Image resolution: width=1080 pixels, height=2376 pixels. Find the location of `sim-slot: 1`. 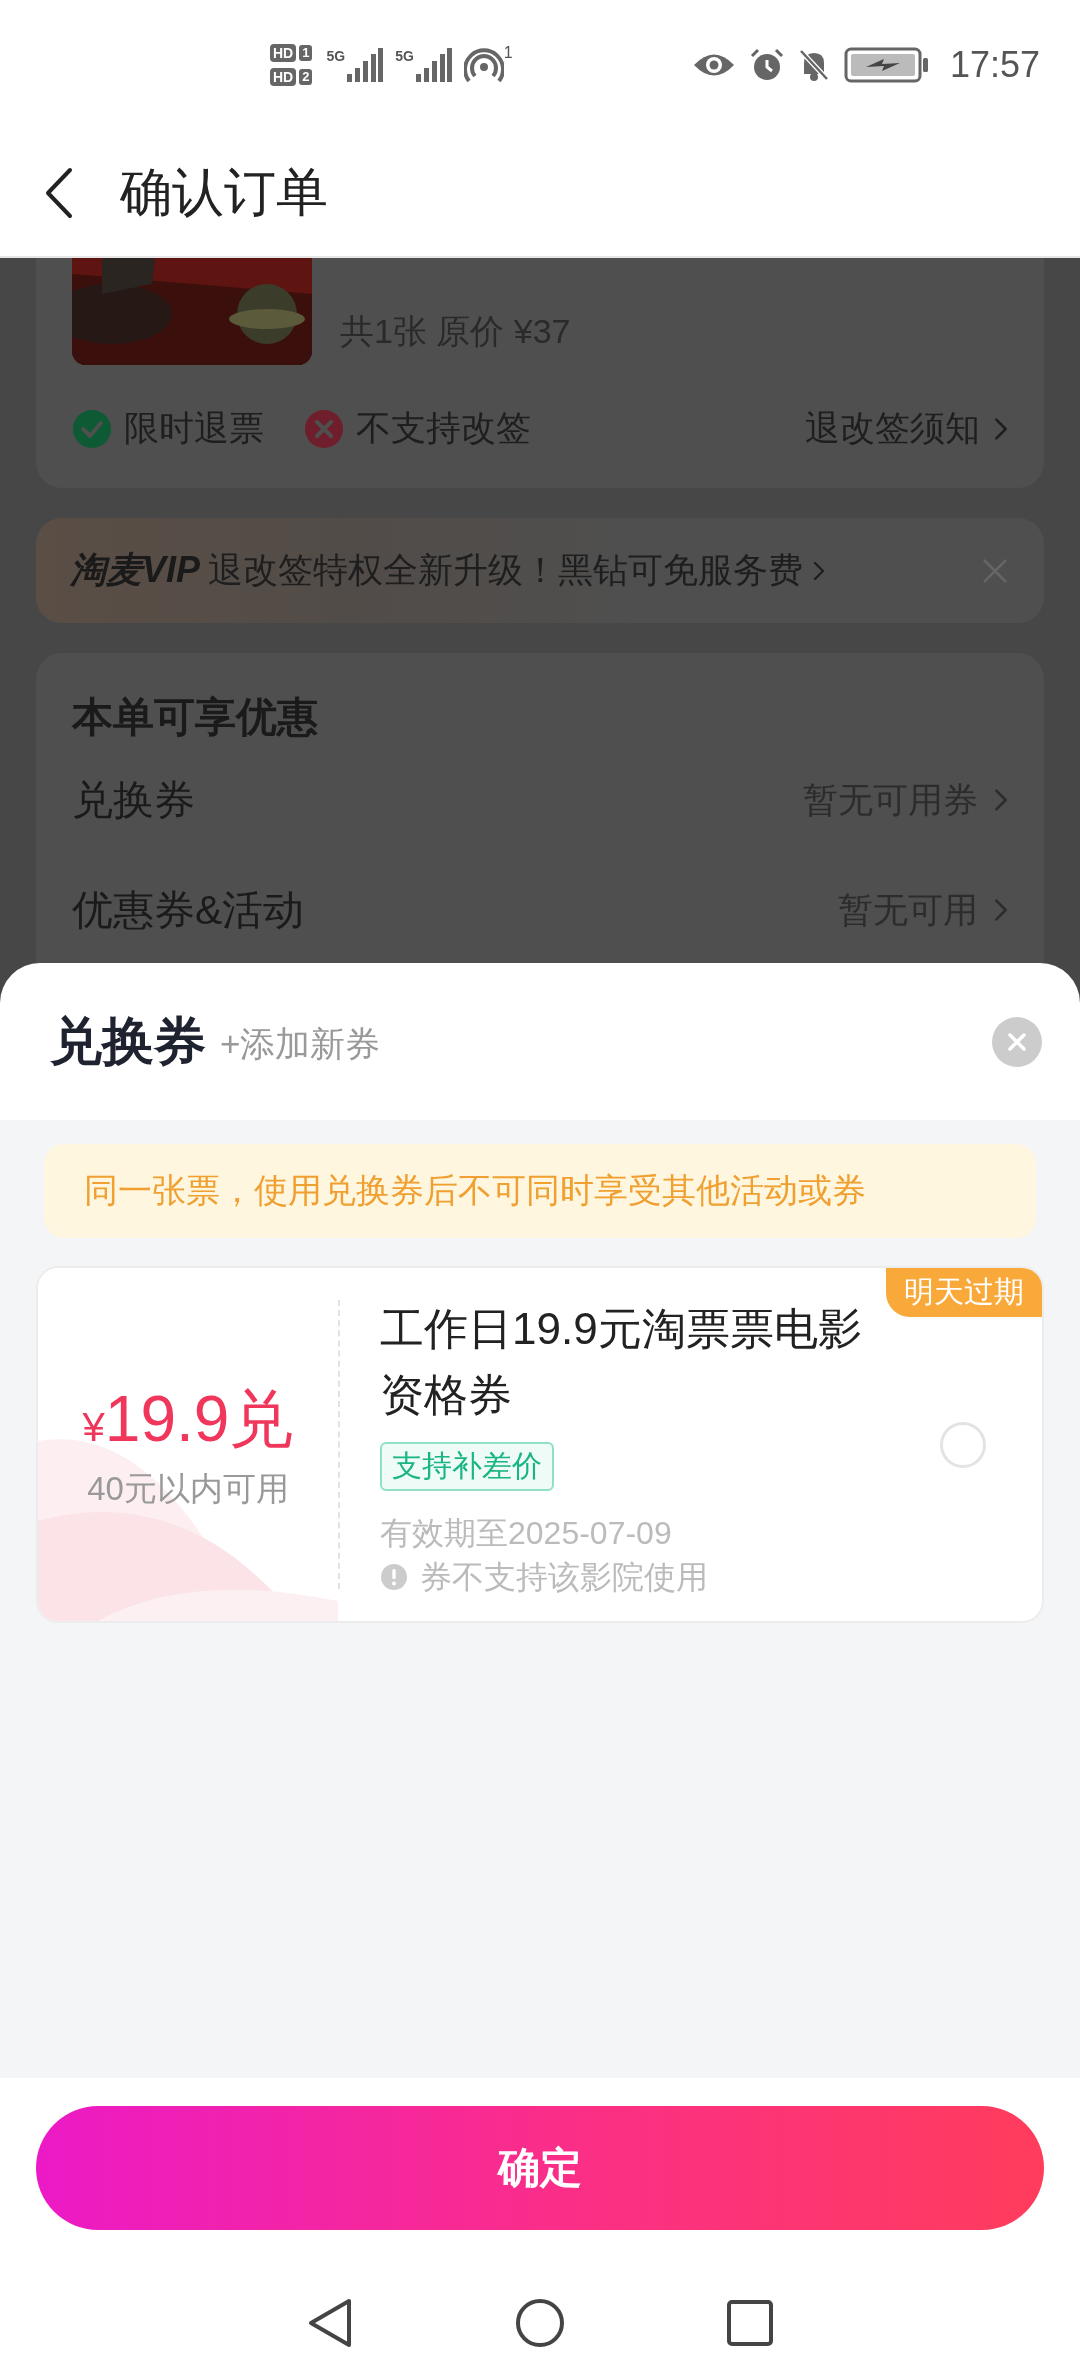

sim-slot: 1 is located at coordinates (306, 53).